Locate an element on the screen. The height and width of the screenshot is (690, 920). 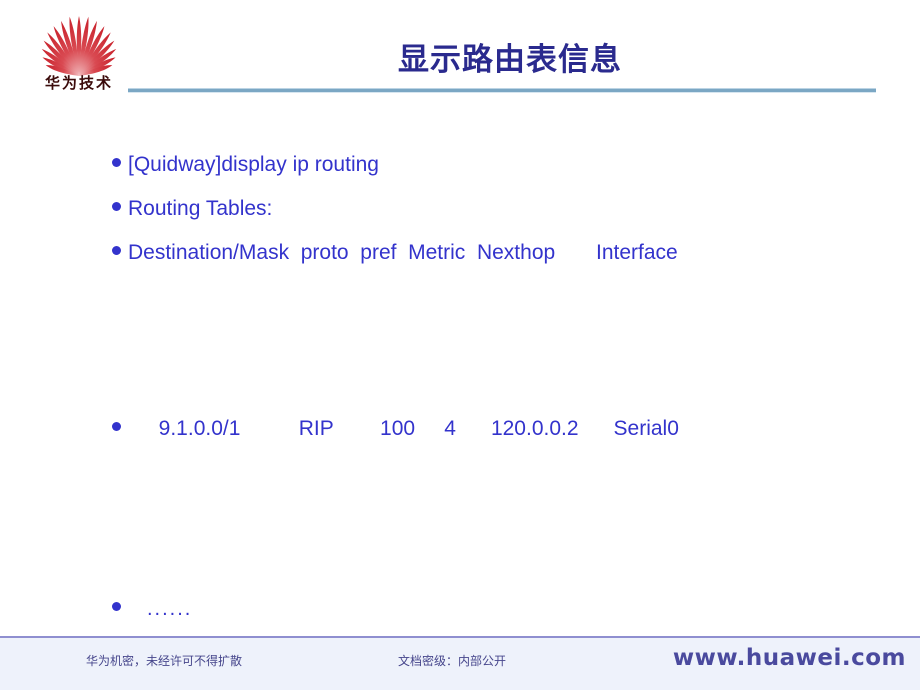
footer-classification: 文档密级：内部公开 is located at coordinates (452, 661).